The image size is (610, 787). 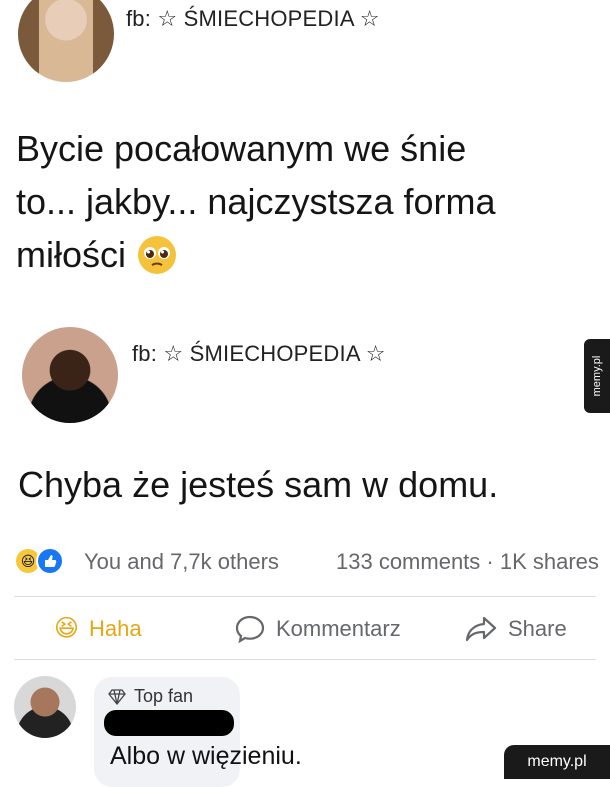 What do you see at coordinates (338, 628) in the screenshot?
I see `comment-label: Kommentarz` at bounding box center [338, 628].